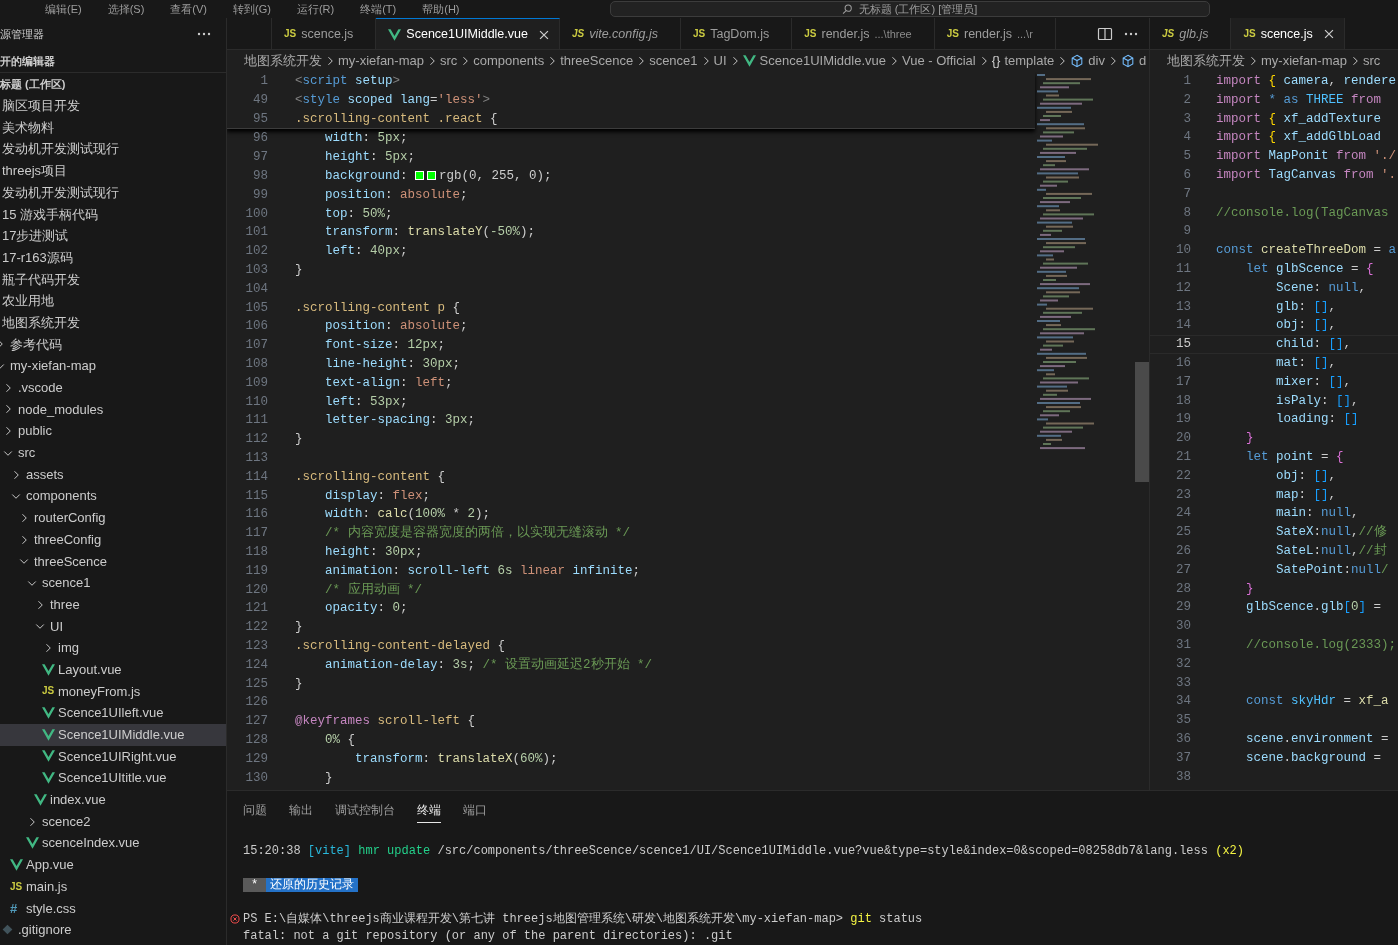  What do you see at coordinates (33, 84) in the screenshot?
I see `section-header: 标题 (工作区)` at bounding box center [33, 84].